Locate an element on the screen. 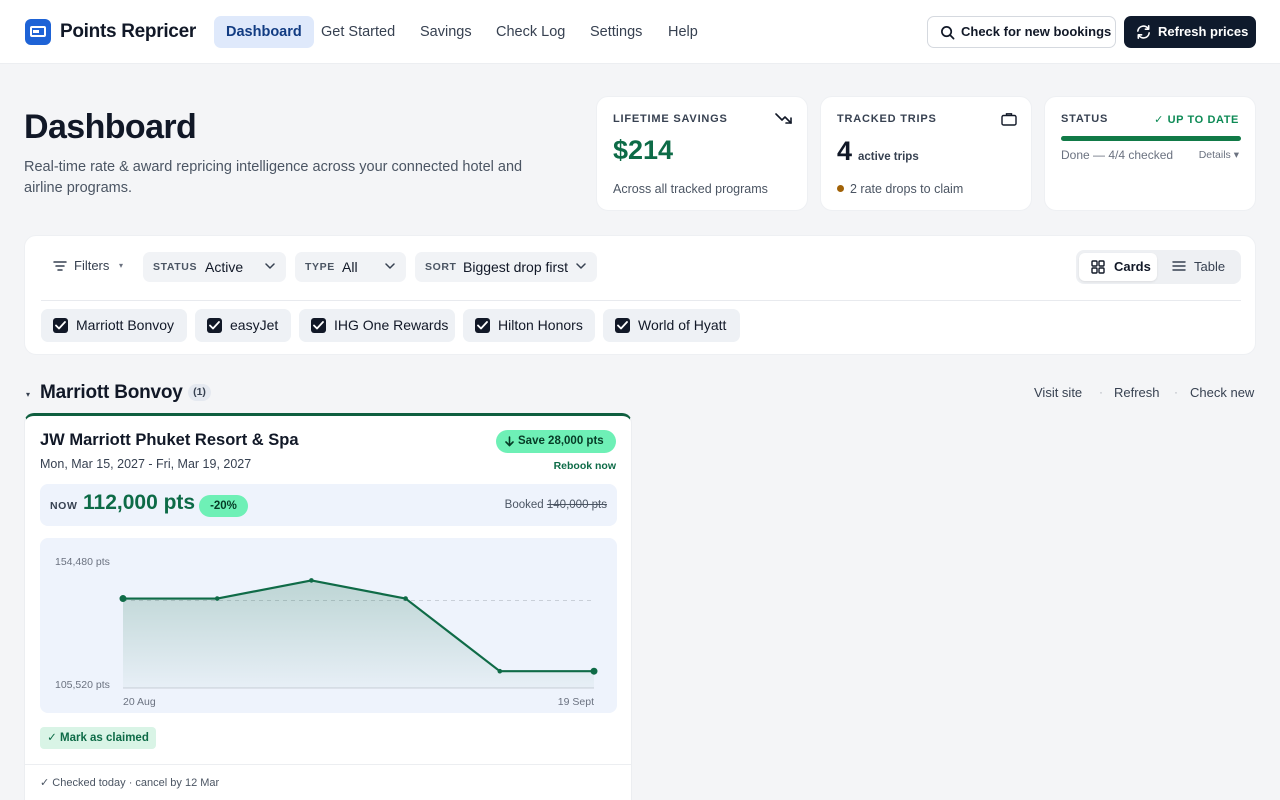 This screenshot has height=800, width=1280. briefcase-icon is located at coordinates (1009, 119).